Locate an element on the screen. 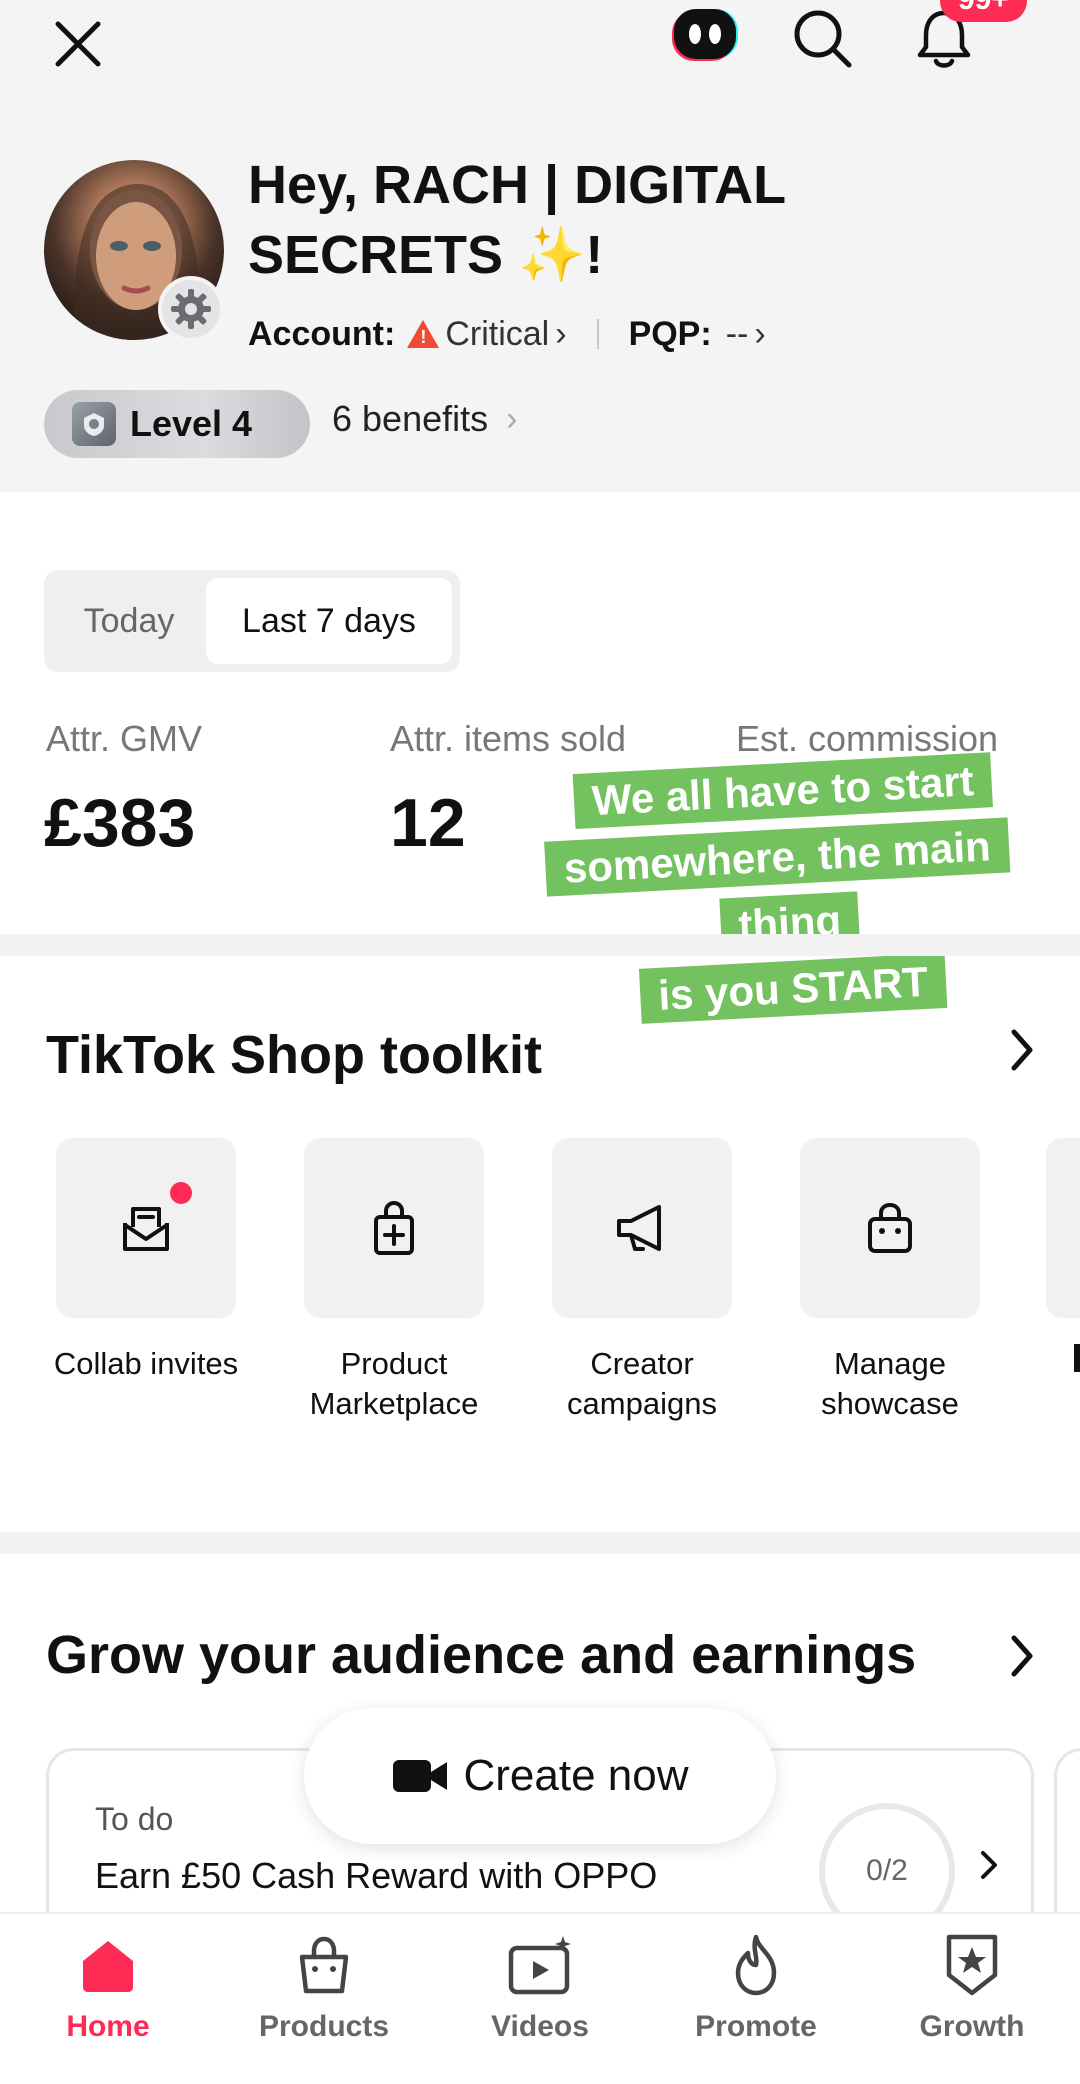 This screenshot has width=1080, height=2084. toolkit-item-collab-invites: Collab invites is located at coordinates (146, 1261).